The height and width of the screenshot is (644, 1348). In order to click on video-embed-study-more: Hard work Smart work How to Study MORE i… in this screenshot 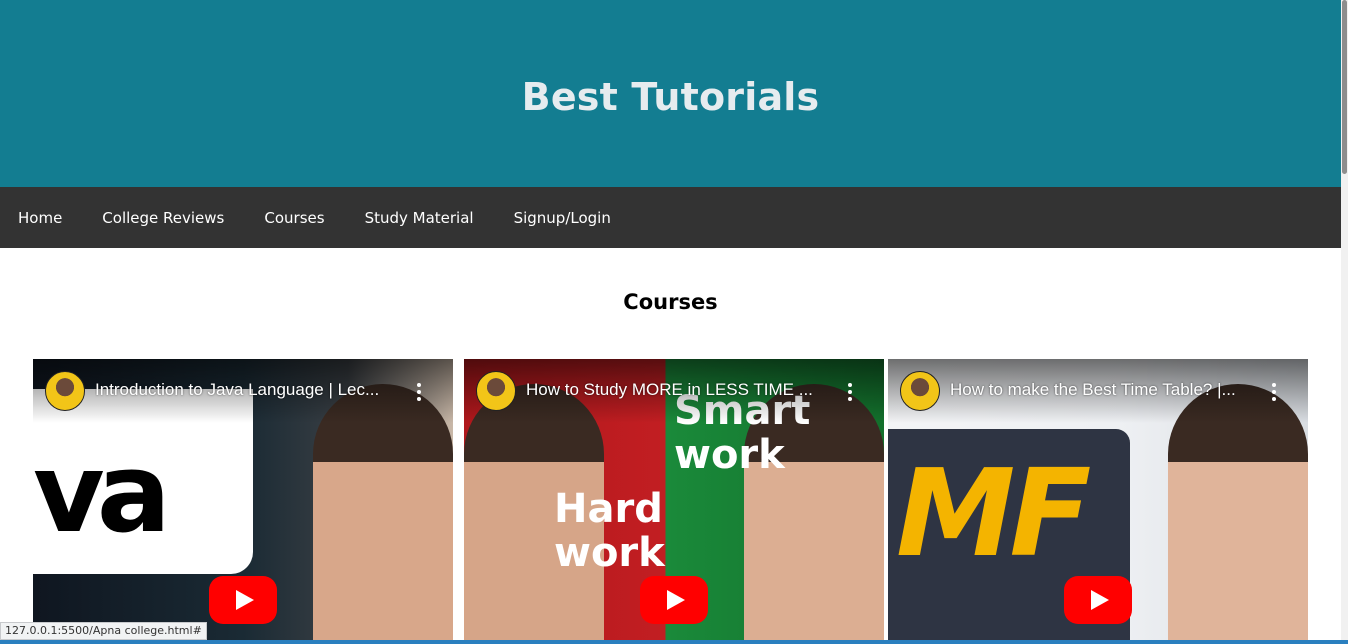, I will do `click(674, 501)`.